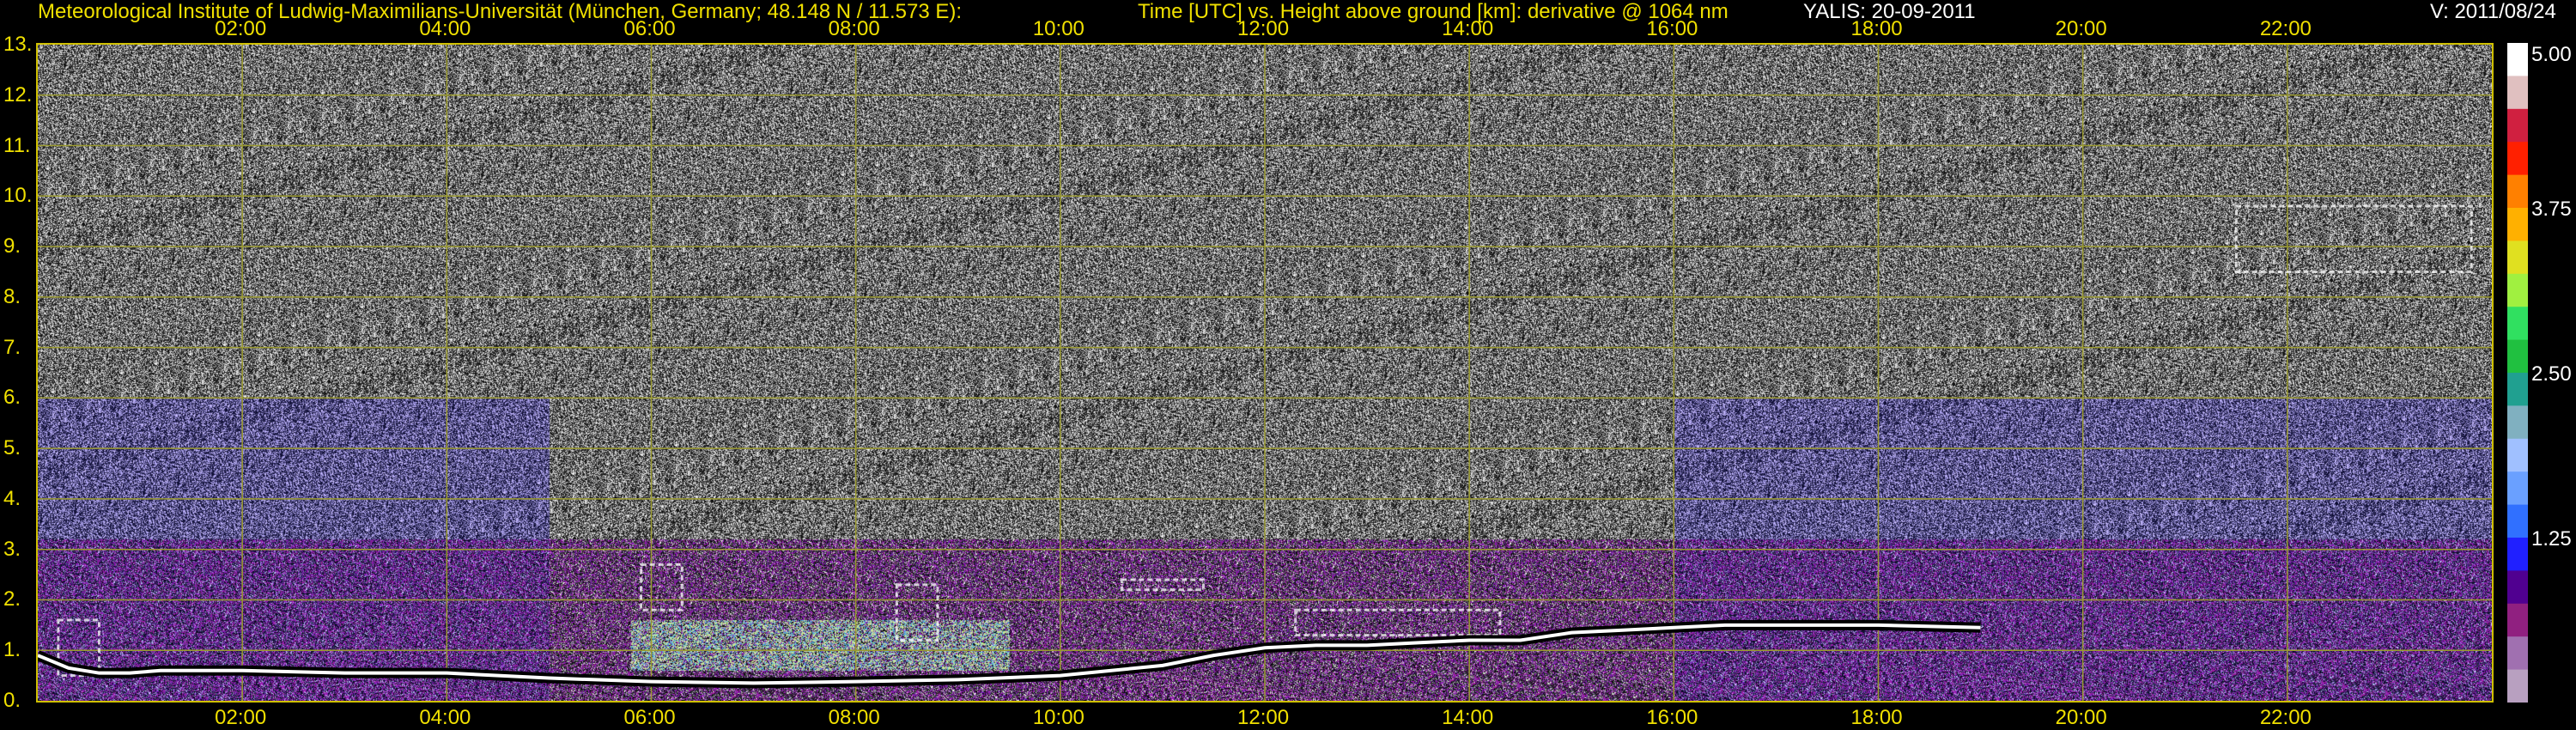 This screenshot has height=730, width=2576. What do you see at coordinates (854, 717) in the screenshot?
I see `x-tick-bottom-0800: 08:00` at bounding box center [854, 717].